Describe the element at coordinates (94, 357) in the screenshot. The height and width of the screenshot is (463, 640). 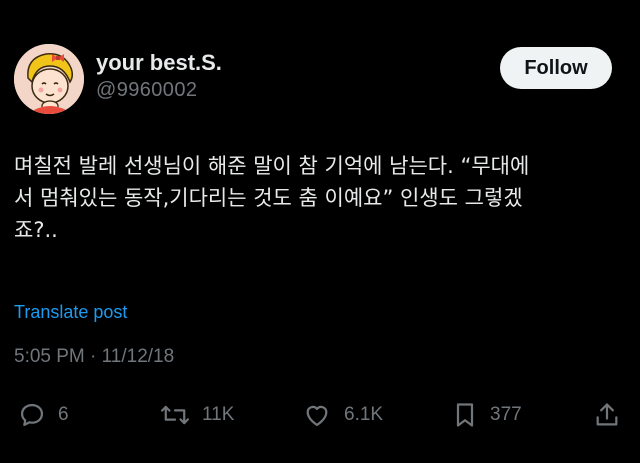
I see `post-timestamp: 5:05 PM · 11/12/18` at that location.